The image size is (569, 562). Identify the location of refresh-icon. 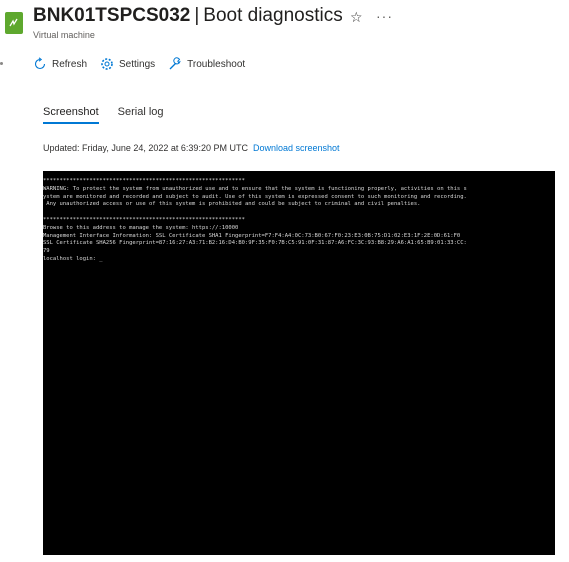
(40, 63).